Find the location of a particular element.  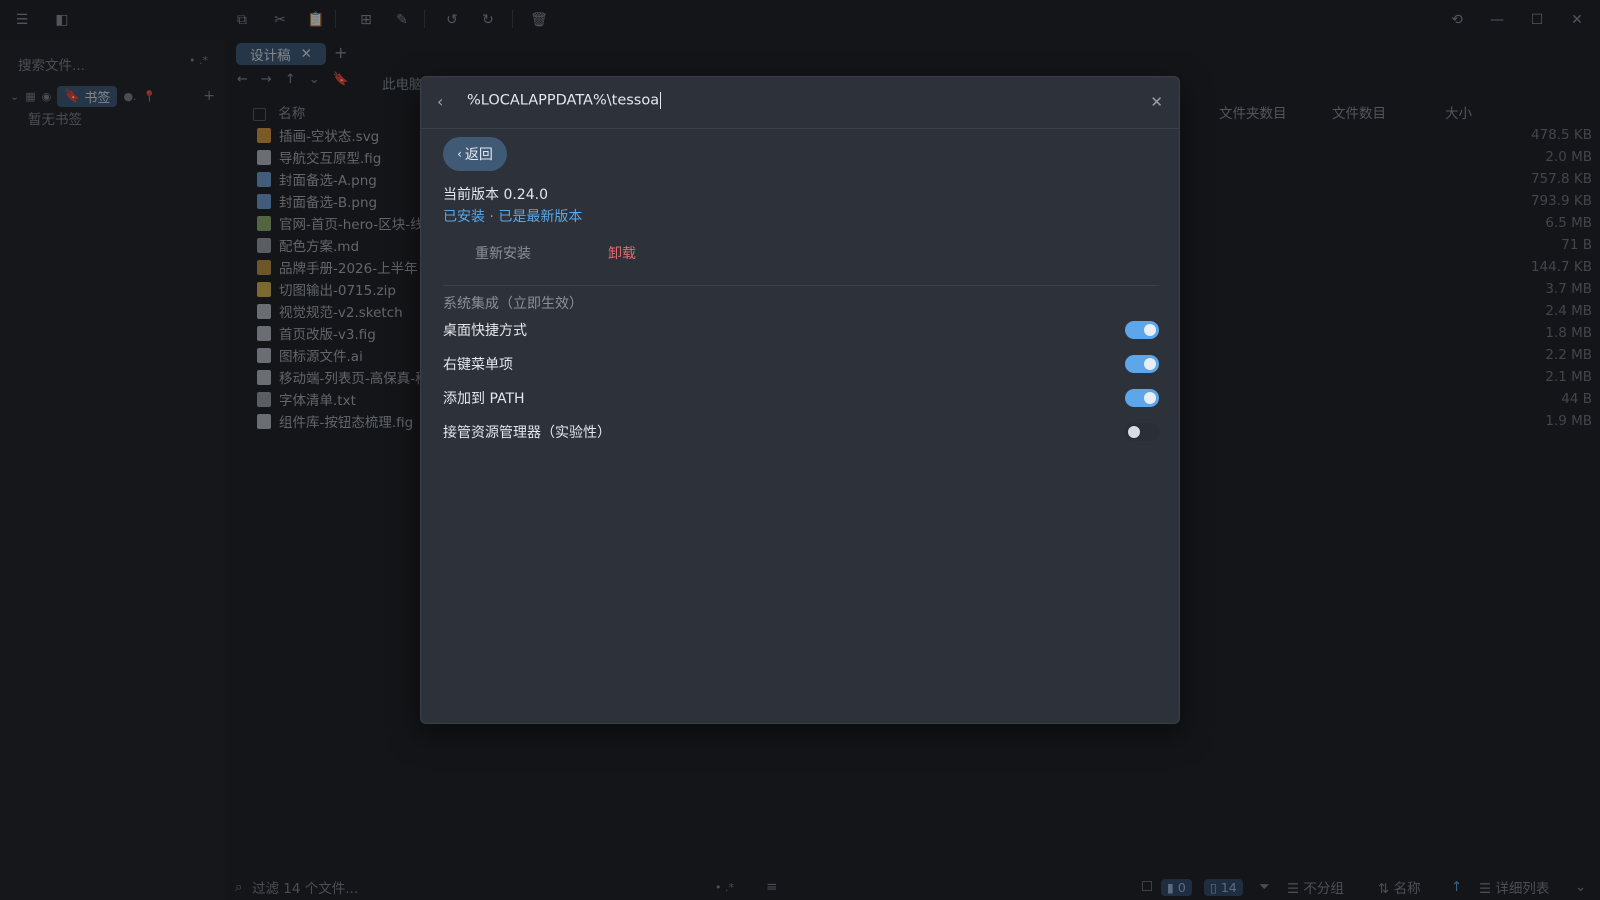

integration-option-row: 接管资源管理器（实验性） is located at coordinates (801, 432).